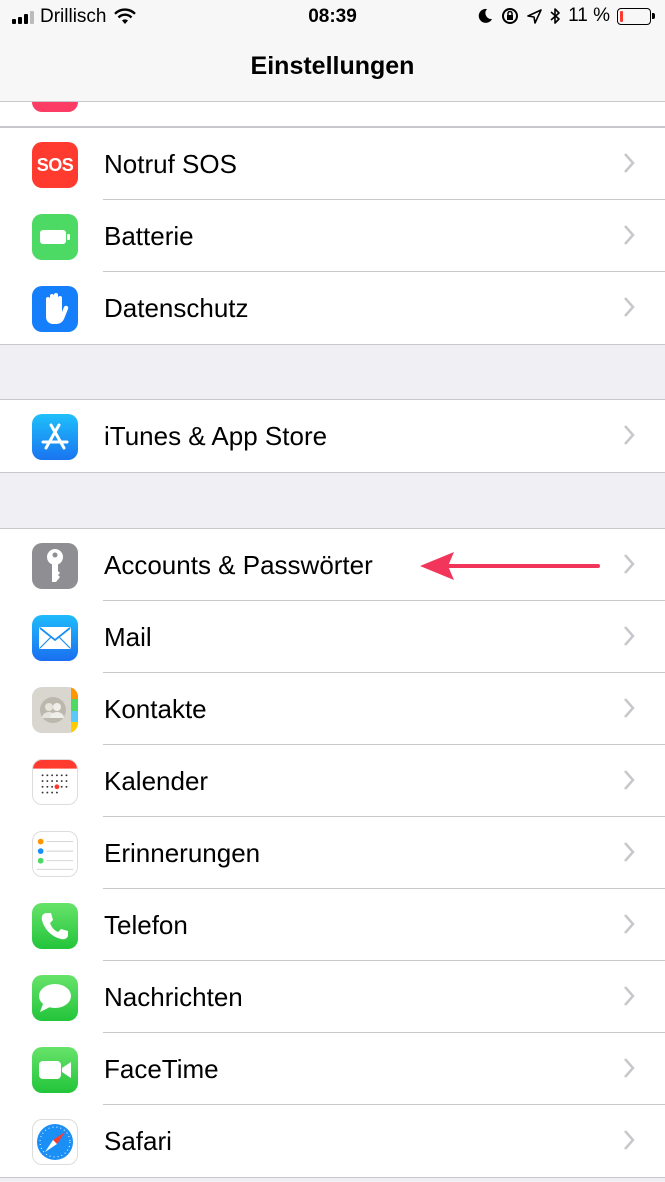 The image size is (665, 1182). What do you see at coordinates (55, 926) in the screenshot?
I see `phone-icon` at bounding box center [55, 926].